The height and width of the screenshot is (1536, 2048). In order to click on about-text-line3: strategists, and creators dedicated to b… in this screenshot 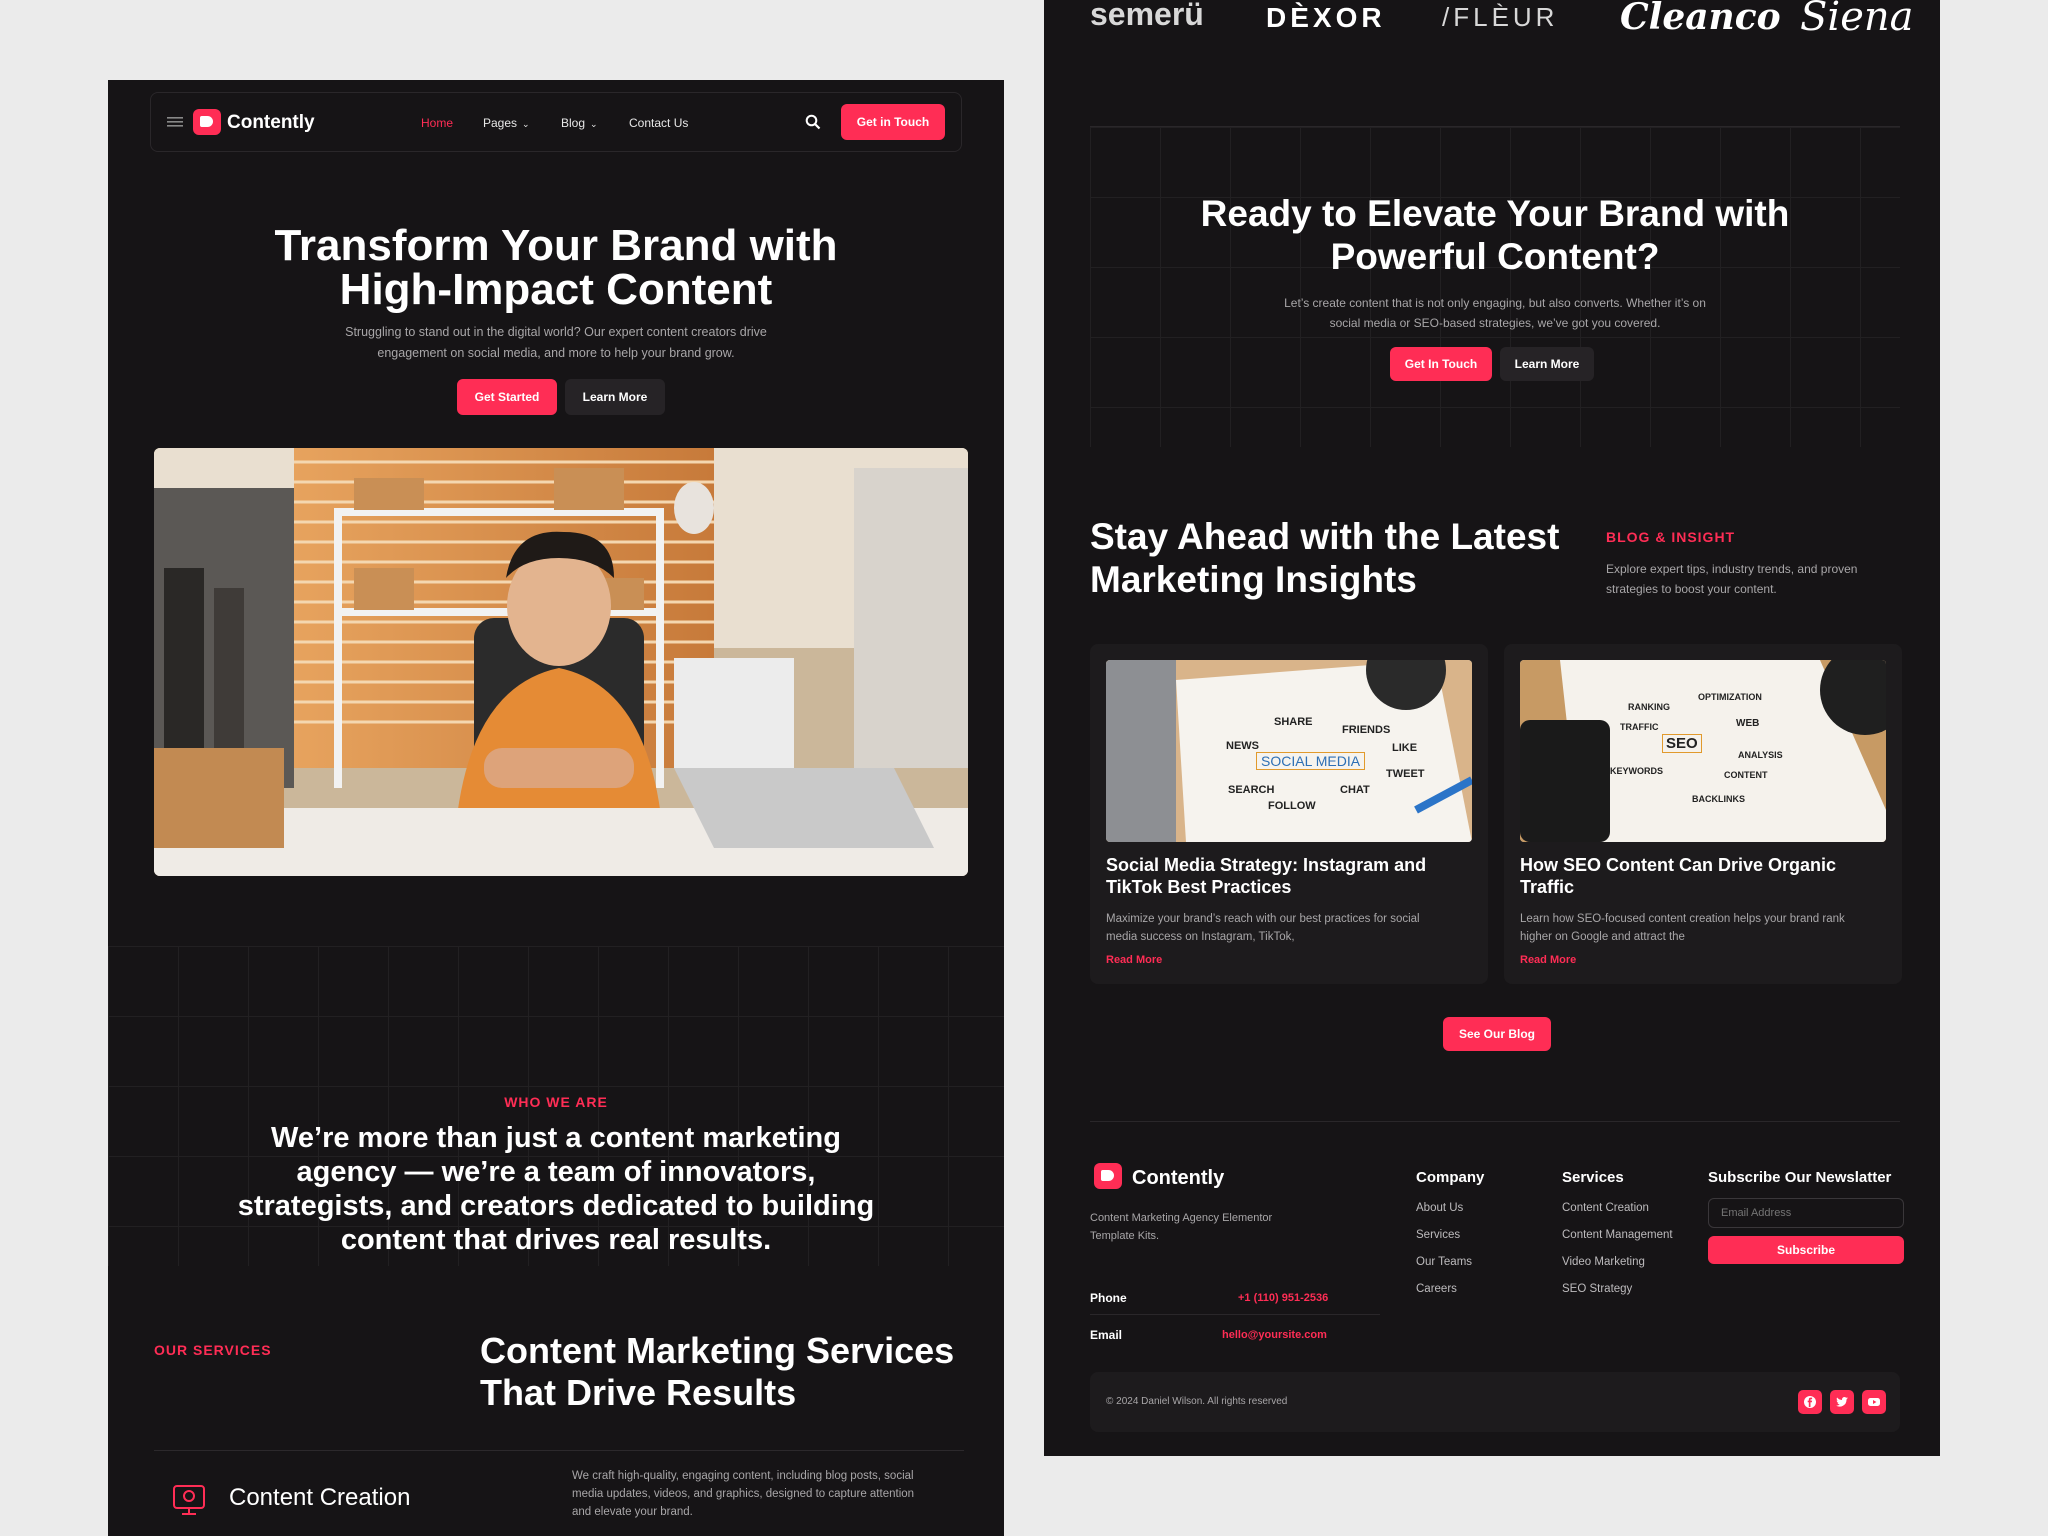, I will do `click(556, 1206)`.